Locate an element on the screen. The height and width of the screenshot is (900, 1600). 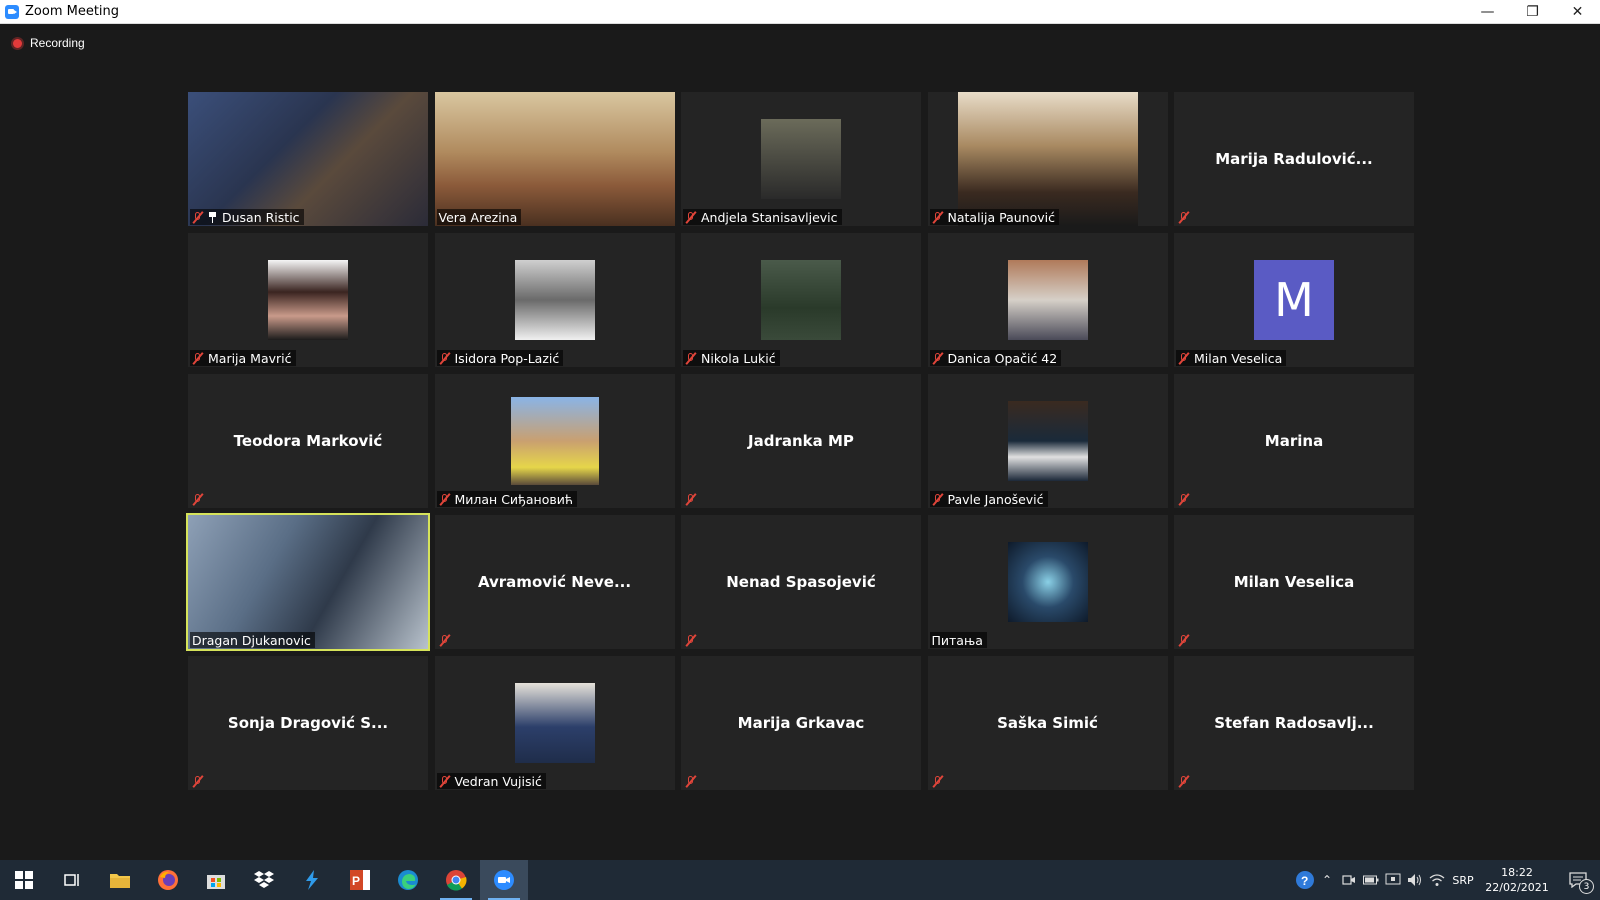
participant-tile: Marija Mavrić is located at coordinates (308, 300).